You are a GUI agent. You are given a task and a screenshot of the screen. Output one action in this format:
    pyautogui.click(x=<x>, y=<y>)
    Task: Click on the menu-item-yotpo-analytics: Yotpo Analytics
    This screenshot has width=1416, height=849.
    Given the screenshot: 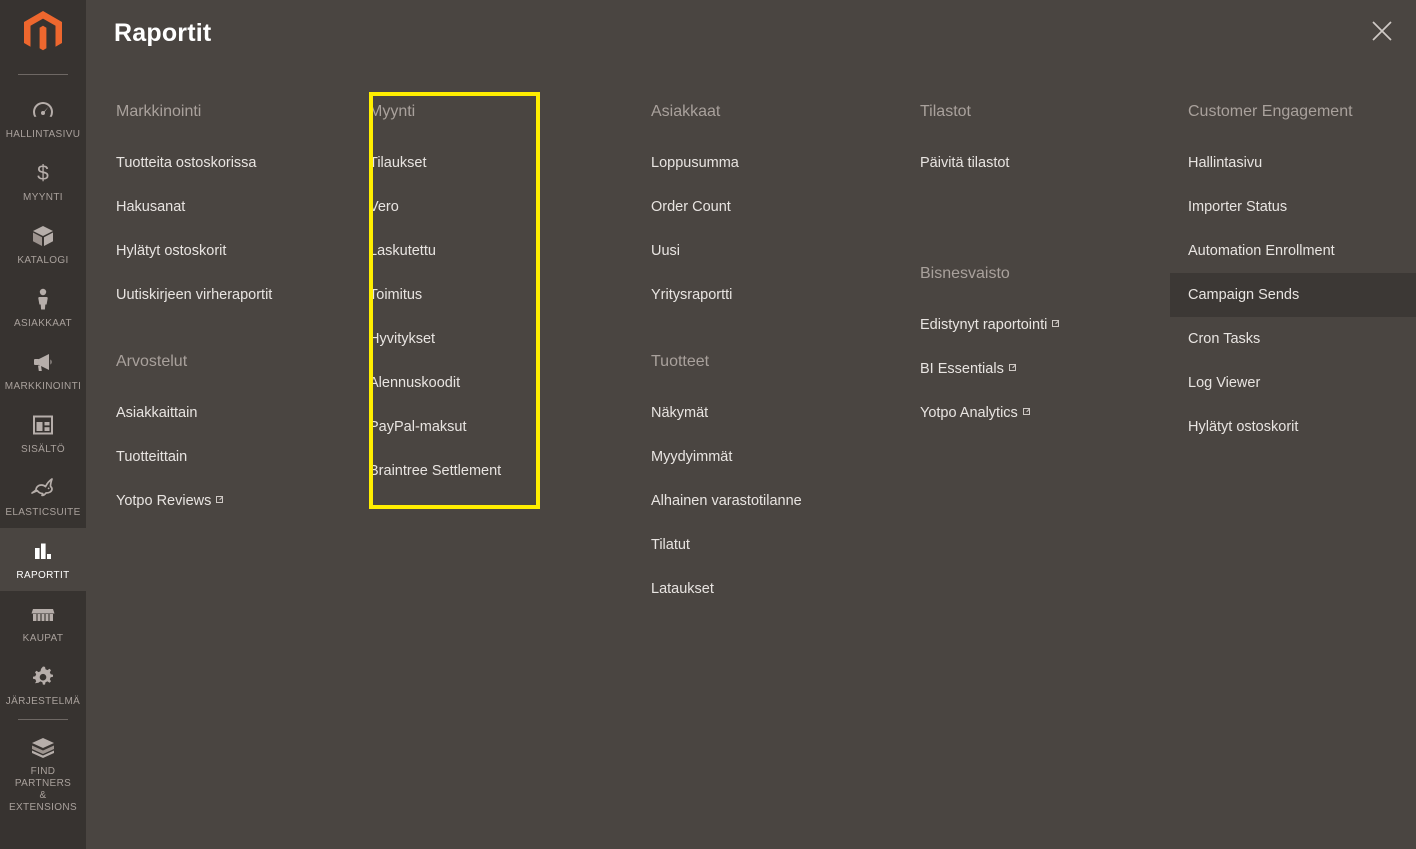 What is the action you would take?
    pyautogui.click(x=1045, y=413)
    